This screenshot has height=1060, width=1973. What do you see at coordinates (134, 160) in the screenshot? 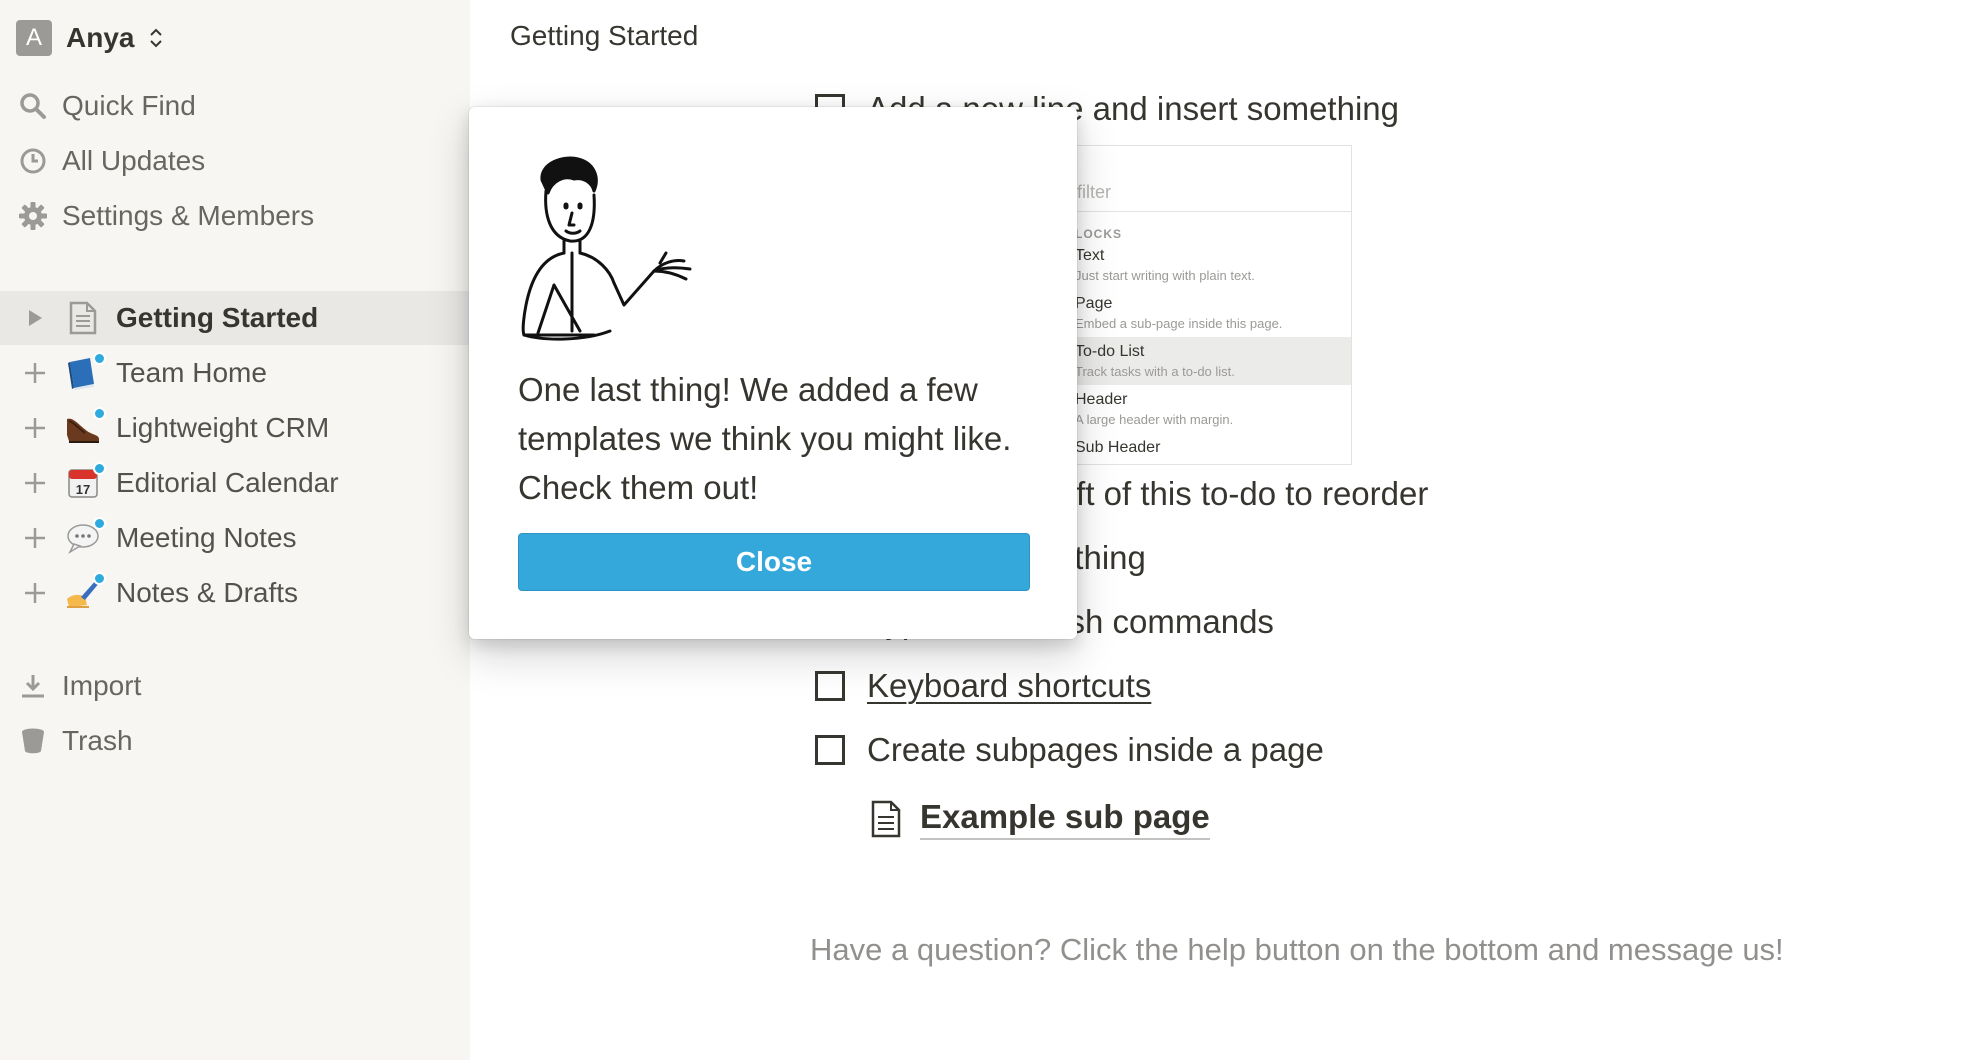
I see `nav-label: All Updates` at bounding box center [134, 160].